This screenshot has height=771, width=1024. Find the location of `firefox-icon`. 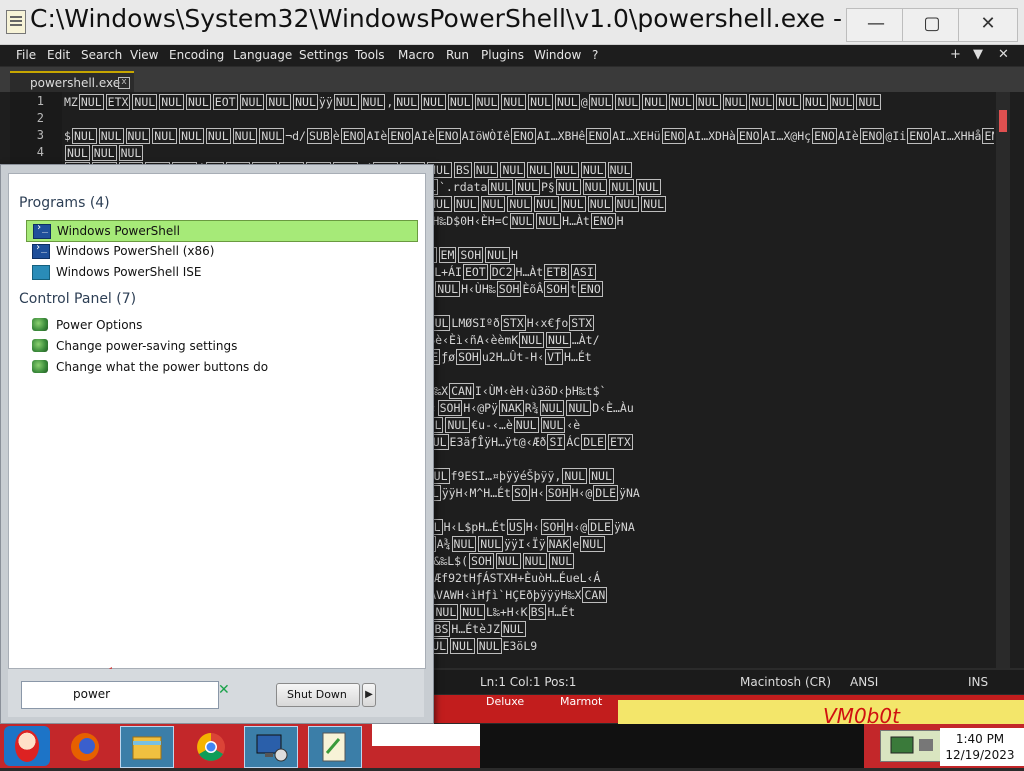

firefox-icon is located at coordinates (85, 747).